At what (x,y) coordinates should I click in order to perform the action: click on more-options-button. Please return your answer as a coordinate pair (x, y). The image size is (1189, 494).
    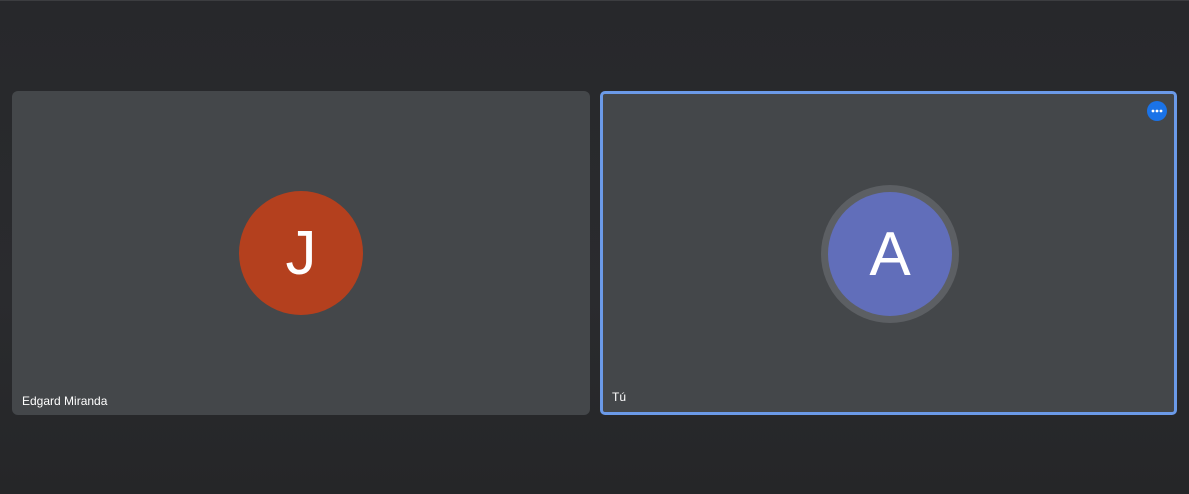
    Looking at the image, I should click on (1157, 111).